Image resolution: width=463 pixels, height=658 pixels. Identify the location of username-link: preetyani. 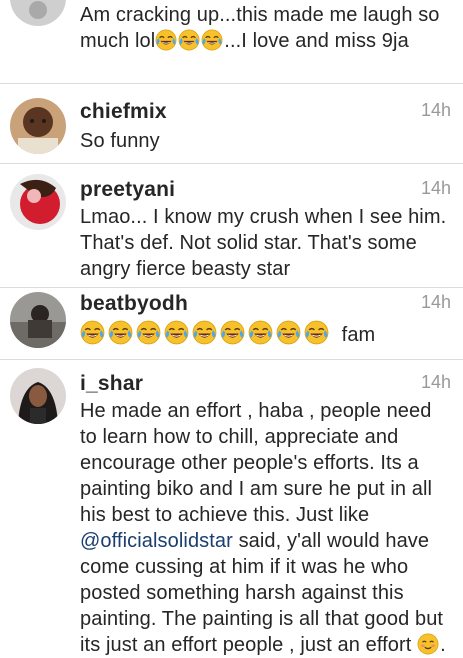
(127, 190).